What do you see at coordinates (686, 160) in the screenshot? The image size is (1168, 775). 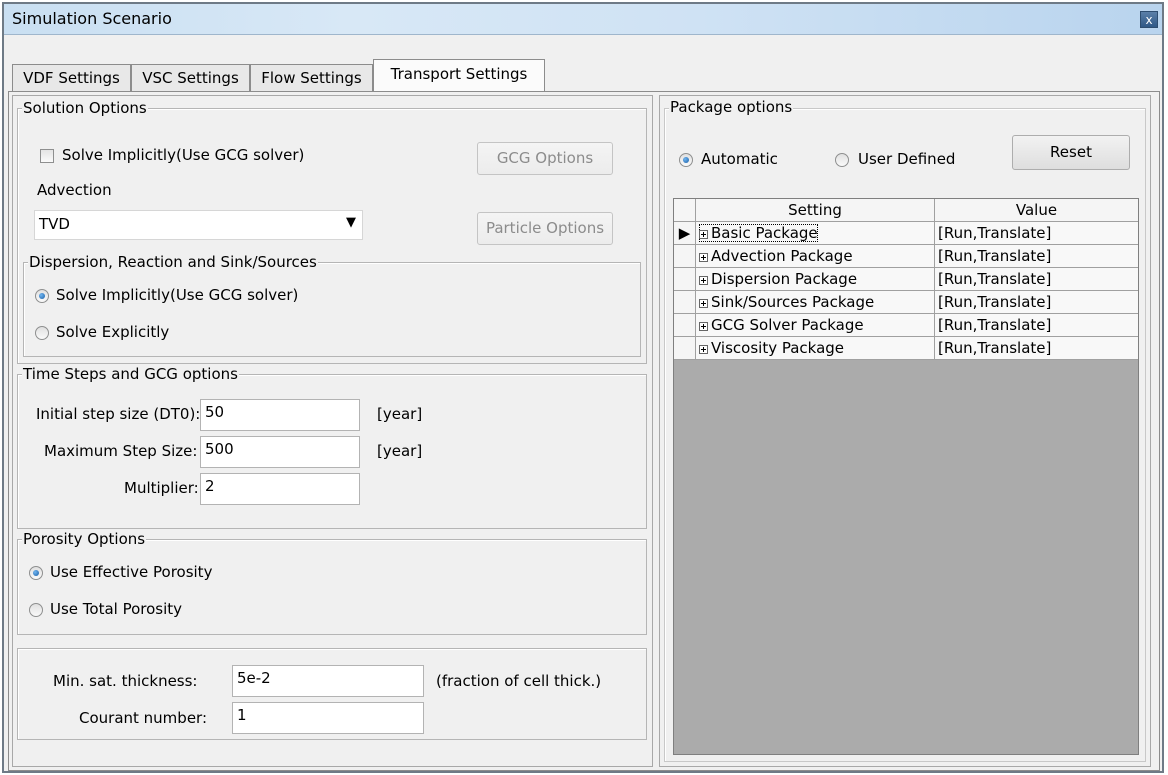 I see `automatic-radio` at bounding box center [686, 160].